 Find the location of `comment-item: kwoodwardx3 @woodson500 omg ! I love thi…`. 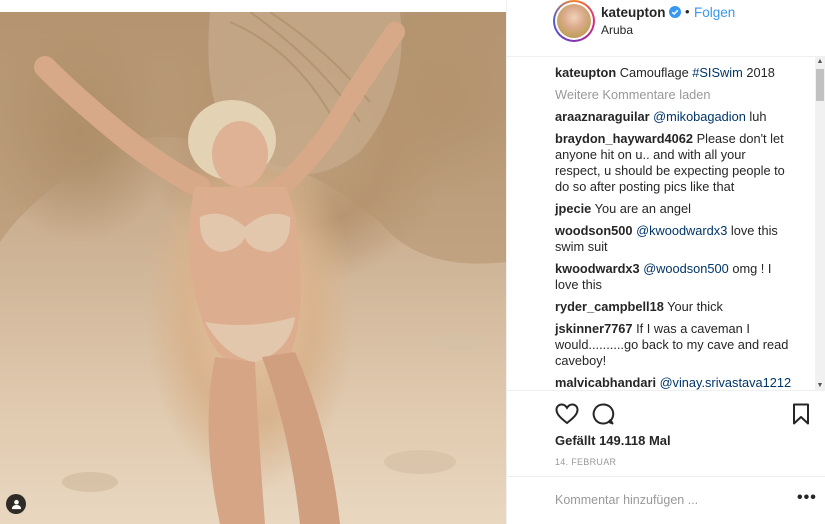

comment-item: kwoodwardx3 @woodson500 omg ! I love thi… is located at coordinates (663, 276).